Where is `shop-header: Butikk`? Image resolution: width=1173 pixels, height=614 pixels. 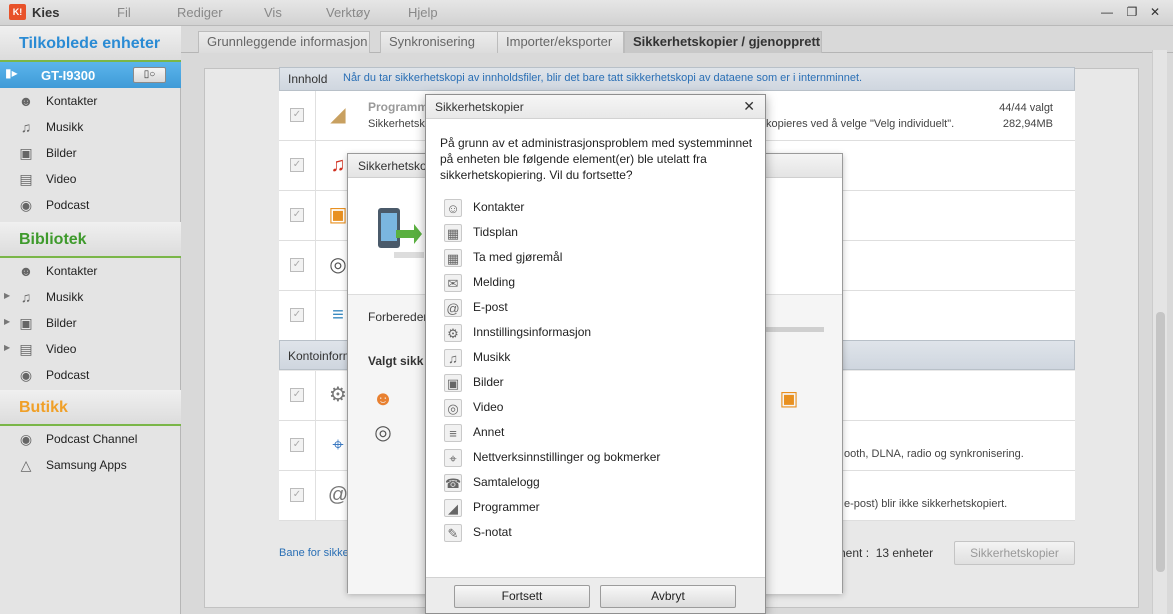
shop-header: Butikk is located at coordinates (90, 408).